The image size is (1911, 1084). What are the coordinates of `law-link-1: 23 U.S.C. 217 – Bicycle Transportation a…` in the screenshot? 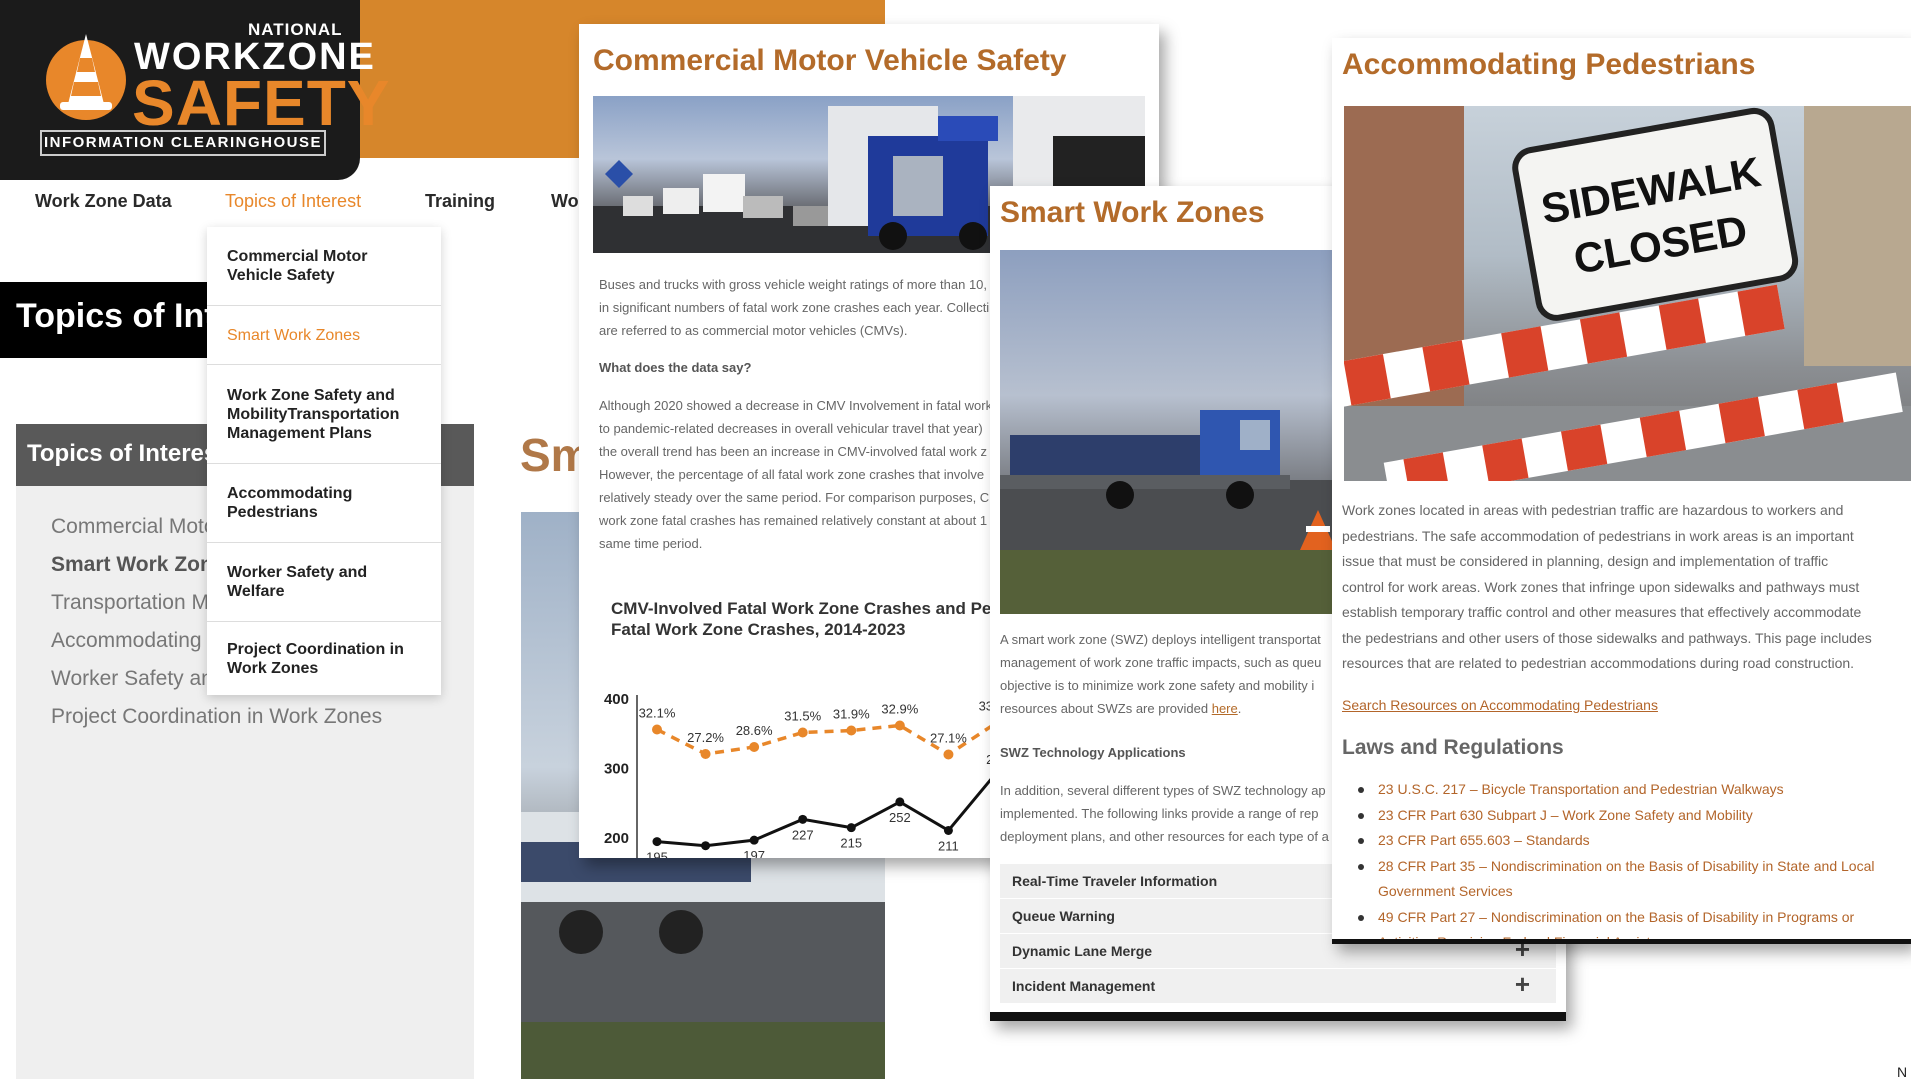 It's located at (1638, 789).